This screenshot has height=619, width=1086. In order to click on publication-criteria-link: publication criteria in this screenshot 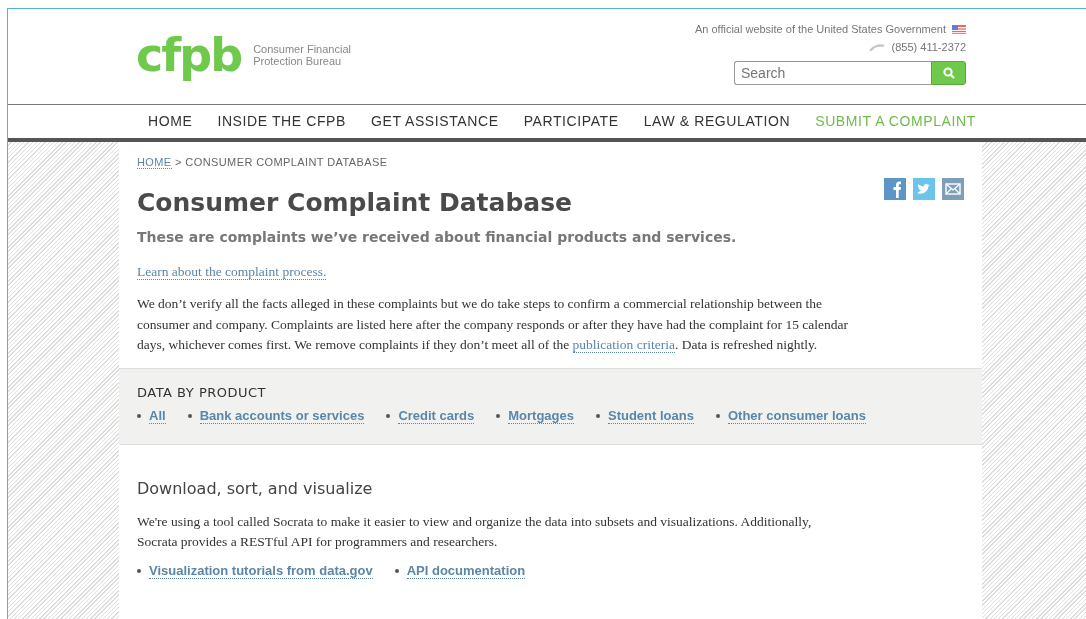, I will do `click(623, 345)`.